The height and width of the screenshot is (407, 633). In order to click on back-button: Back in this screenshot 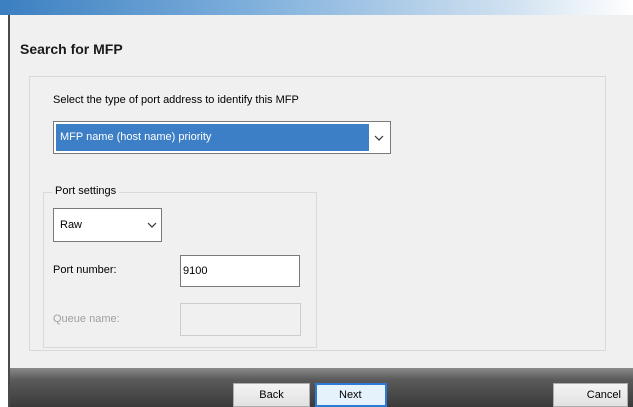, I will do `click(271, 395)`.